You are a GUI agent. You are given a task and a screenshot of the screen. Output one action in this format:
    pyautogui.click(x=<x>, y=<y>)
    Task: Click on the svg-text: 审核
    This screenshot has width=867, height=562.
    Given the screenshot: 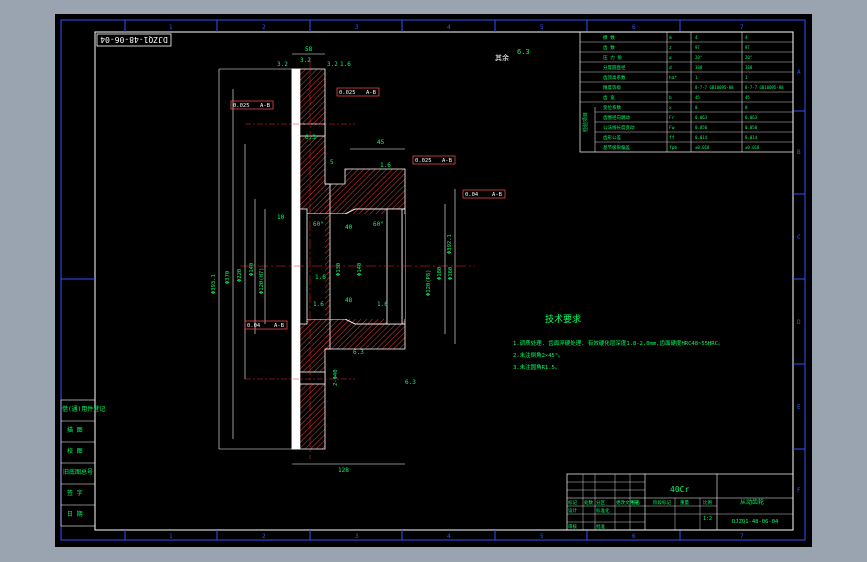 What is the action you would take?
    pyautogui.click(x=572, y=526)
    